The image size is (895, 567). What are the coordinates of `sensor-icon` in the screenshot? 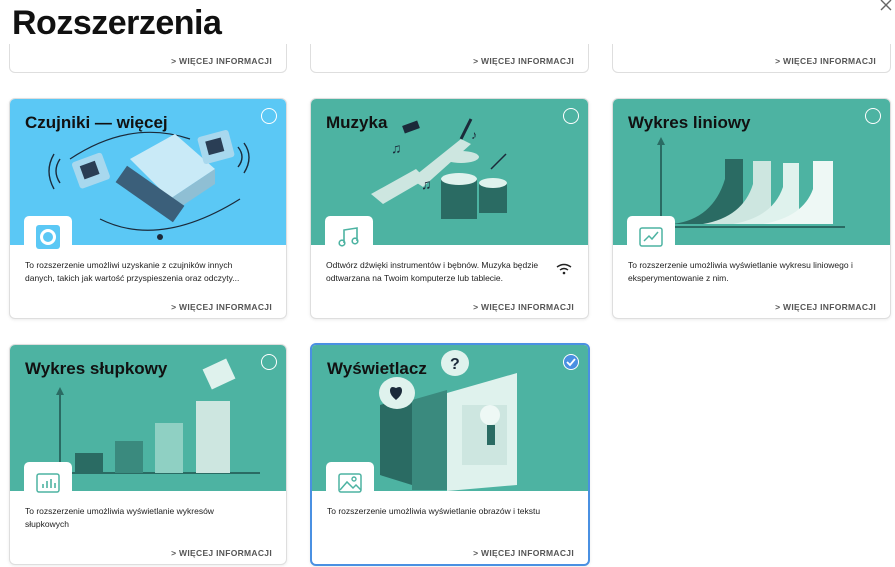 It's located at (48, 237).